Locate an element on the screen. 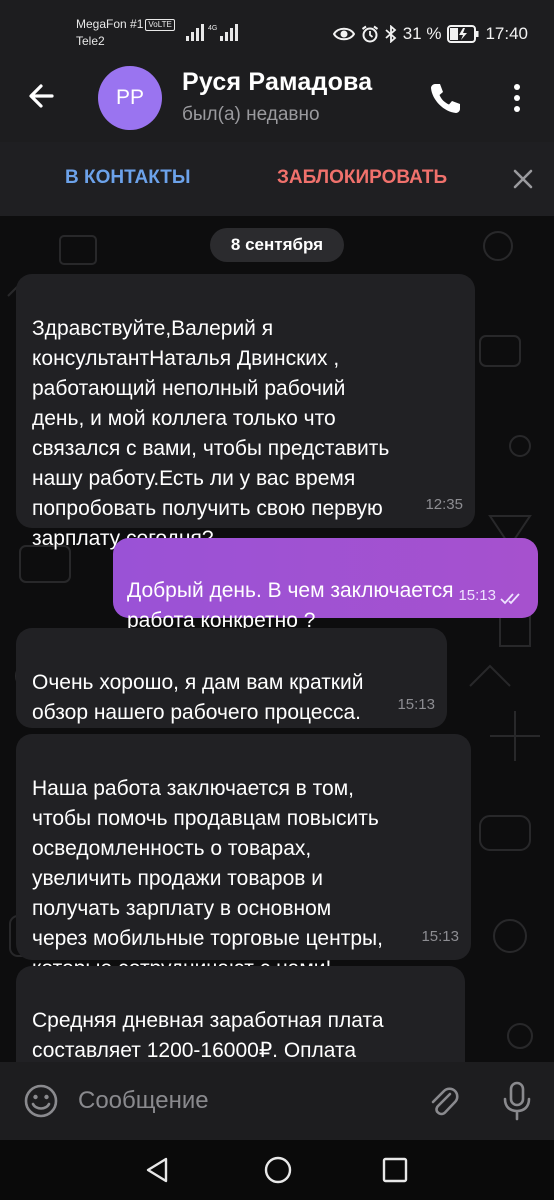 The image size is (554, 1200). attach-icon is located at coordinates (443, 1101).